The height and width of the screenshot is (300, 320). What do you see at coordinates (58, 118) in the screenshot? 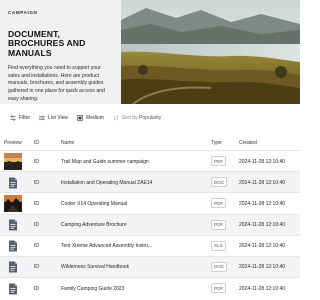
I see `list-view-label: List View` at bounding box center [58, 118].